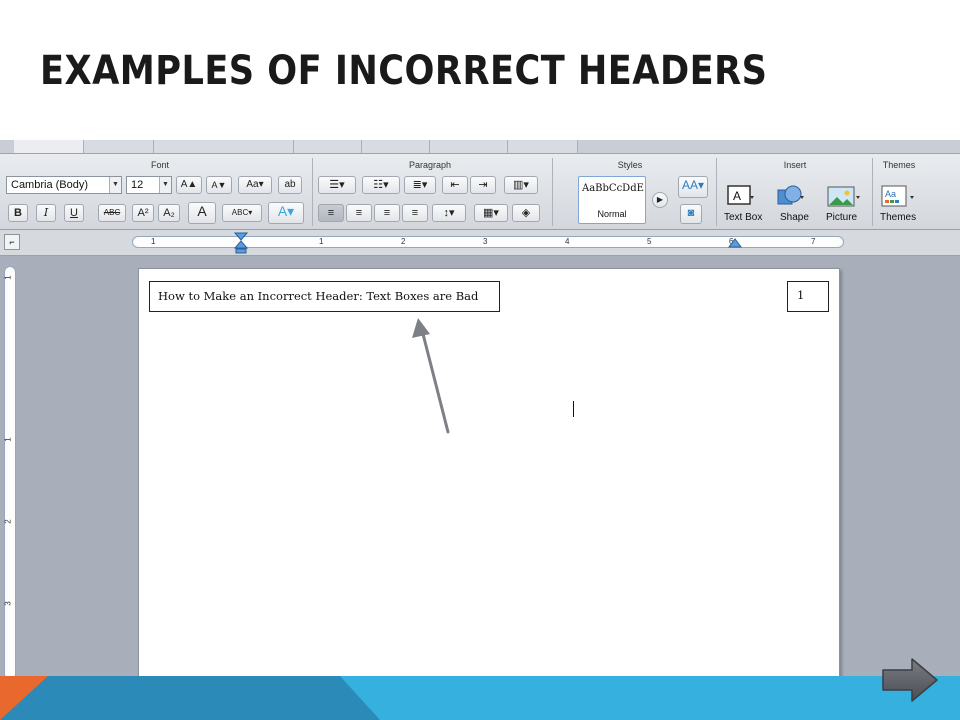  What do you see at coordinates (483, 185) in the screenshot?
I see `increase-indent-icon: ⇥` at bounding box center [483, 185].